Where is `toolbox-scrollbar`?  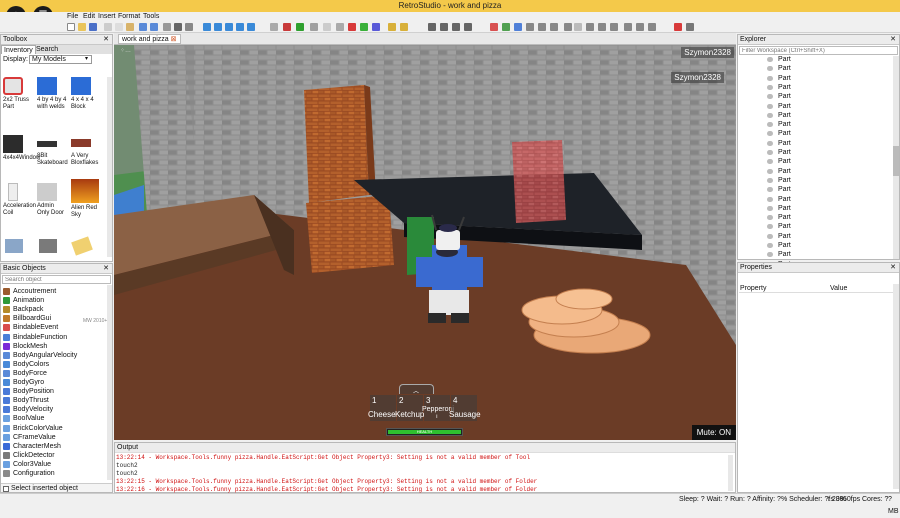 toolbox-scrollbar is located at coordinates (109, 167).